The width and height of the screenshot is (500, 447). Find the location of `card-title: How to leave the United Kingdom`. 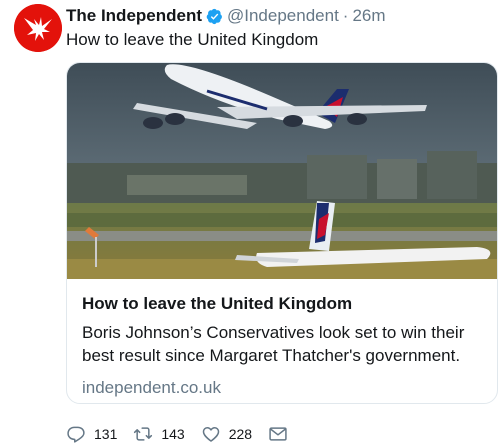

card-title: How to leave the United Kingdom is located at coordinates (217, 303).